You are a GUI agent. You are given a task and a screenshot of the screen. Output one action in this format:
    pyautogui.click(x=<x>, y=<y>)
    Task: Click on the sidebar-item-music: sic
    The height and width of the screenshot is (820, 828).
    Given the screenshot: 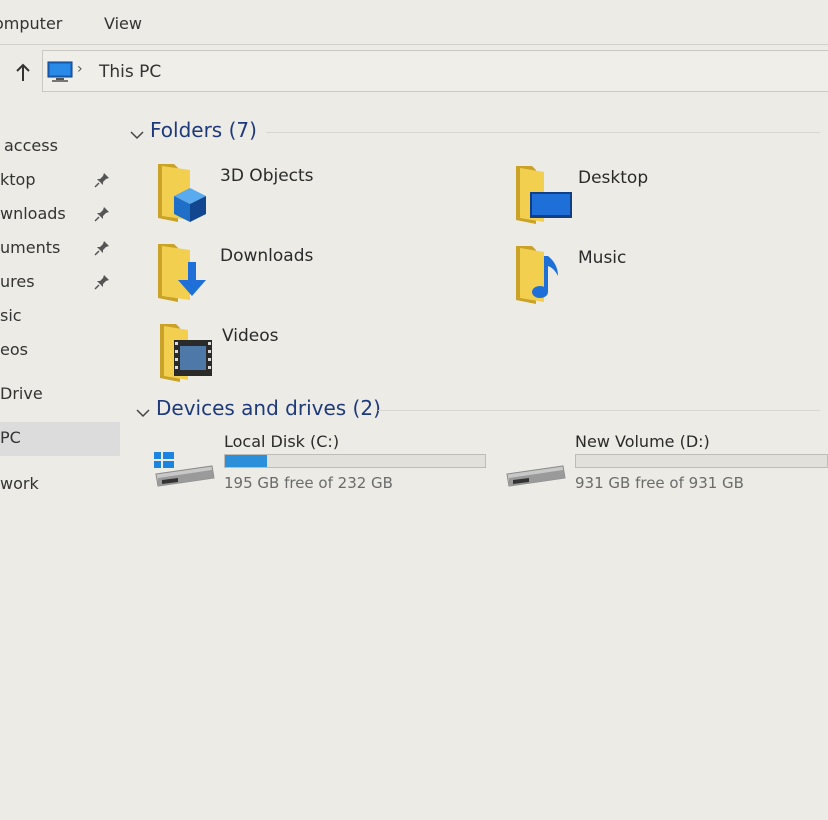 What is the action you would take?
    pyautogui.click(x=60, y=317)
    